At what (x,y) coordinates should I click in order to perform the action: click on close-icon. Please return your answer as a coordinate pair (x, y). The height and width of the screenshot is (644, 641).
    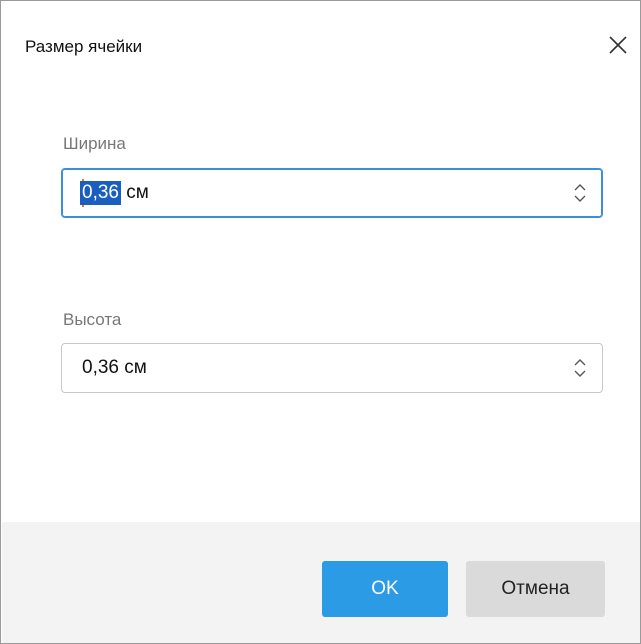
    Looking at the image, I should click on (618, 45).